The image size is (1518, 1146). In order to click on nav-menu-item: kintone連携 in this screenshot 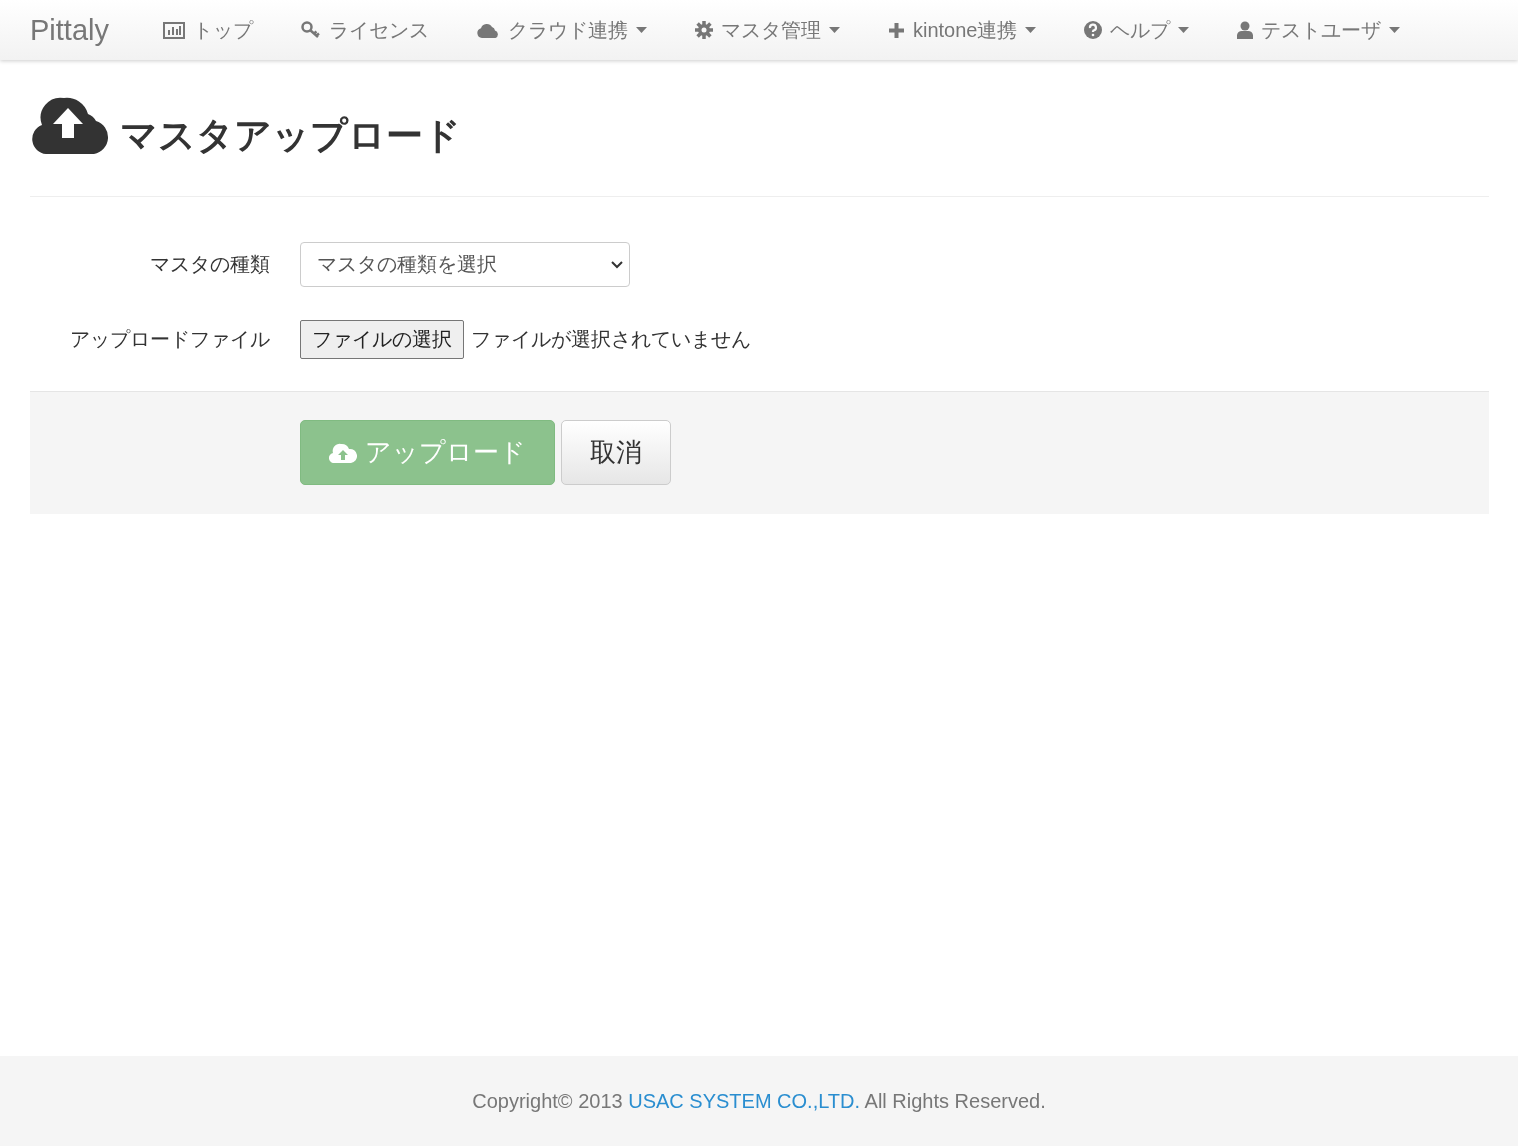, I will do `click(962, 30)`.